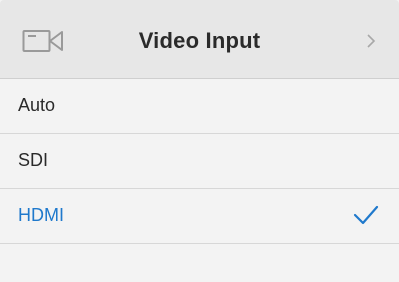  I want to click on option-label: HDMI, so click(41, 215).